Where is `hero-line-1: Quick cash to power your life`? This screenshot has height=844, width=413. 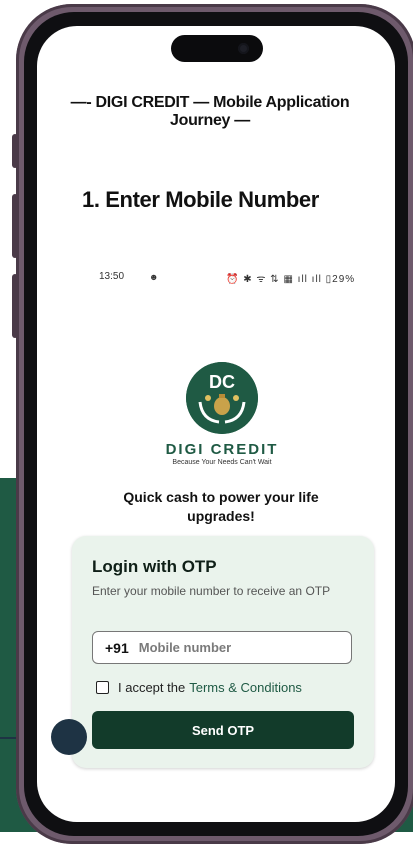
hero-line-1: Quick cash to power your life is located at coordinates (221, 497).